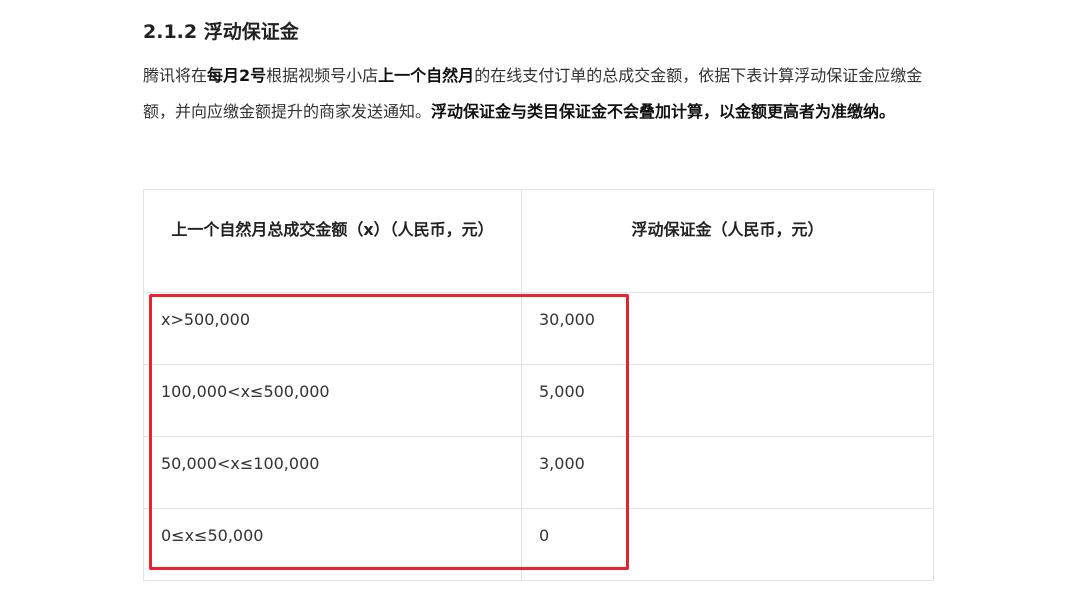  I want to click on cell-gmv-range: 0≤x≤50,000, so click(332, 544).